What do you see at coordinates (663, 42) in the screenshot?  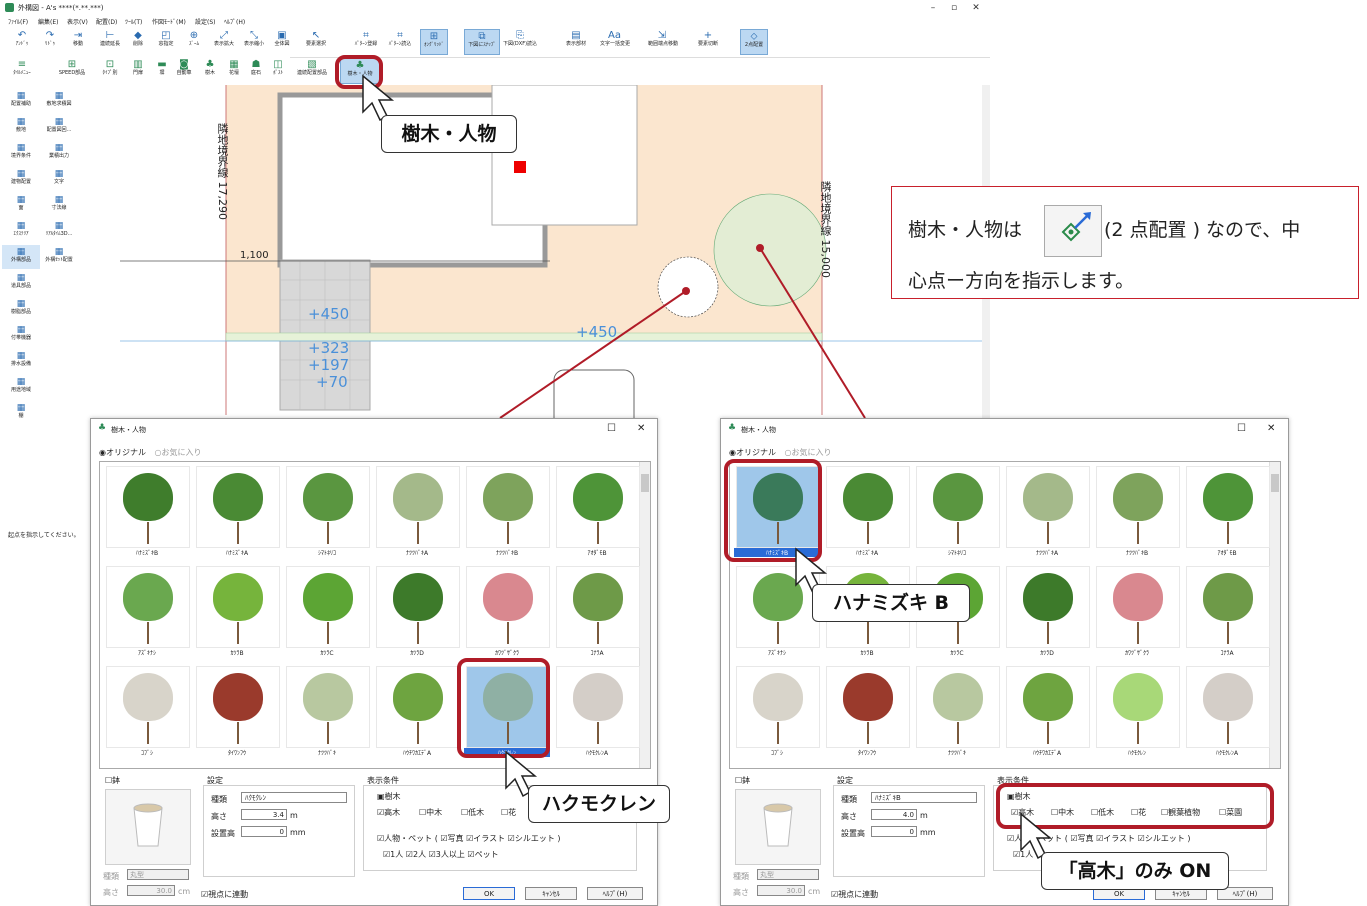 I see `toolbar-range-move-button: ⇲ 範囲端点移動` at bounding box center [663, 42].